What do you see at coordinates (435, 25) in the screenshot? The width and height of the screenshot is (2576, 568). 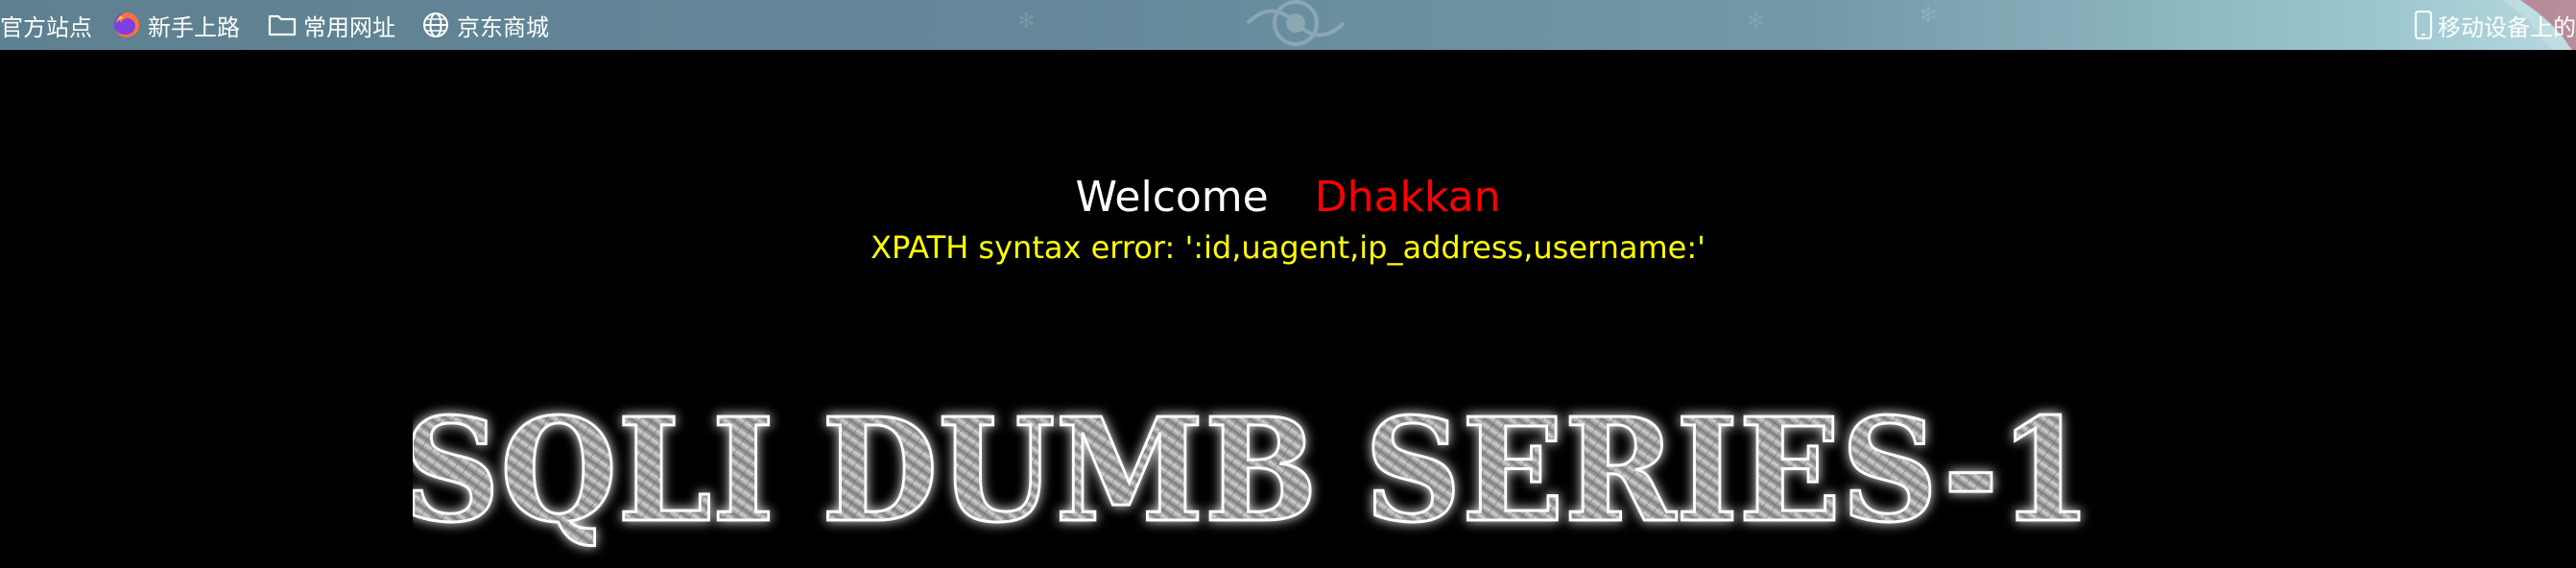 I see `globe-icon` at bounding box center [435, 25].